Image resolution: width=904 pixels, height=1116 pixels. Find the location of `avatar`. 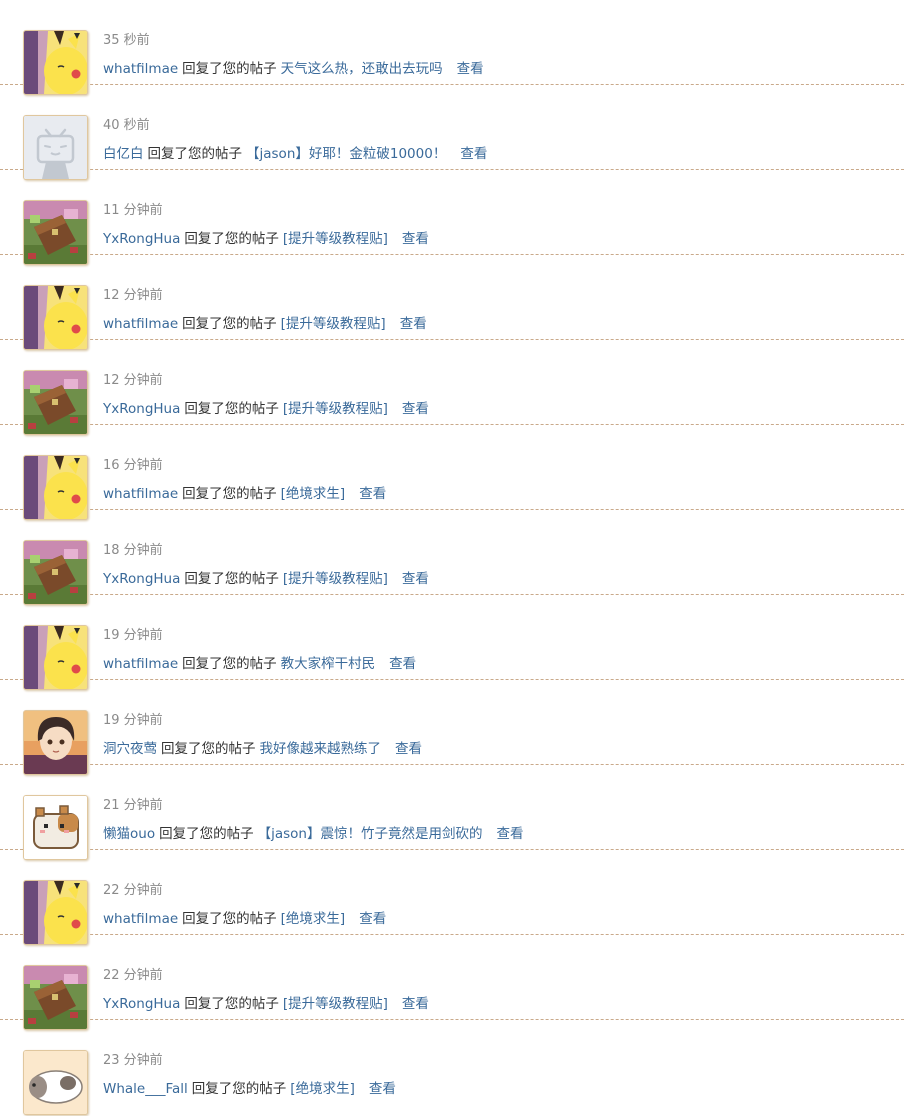

avatar is located at coordinates (55, 1082).